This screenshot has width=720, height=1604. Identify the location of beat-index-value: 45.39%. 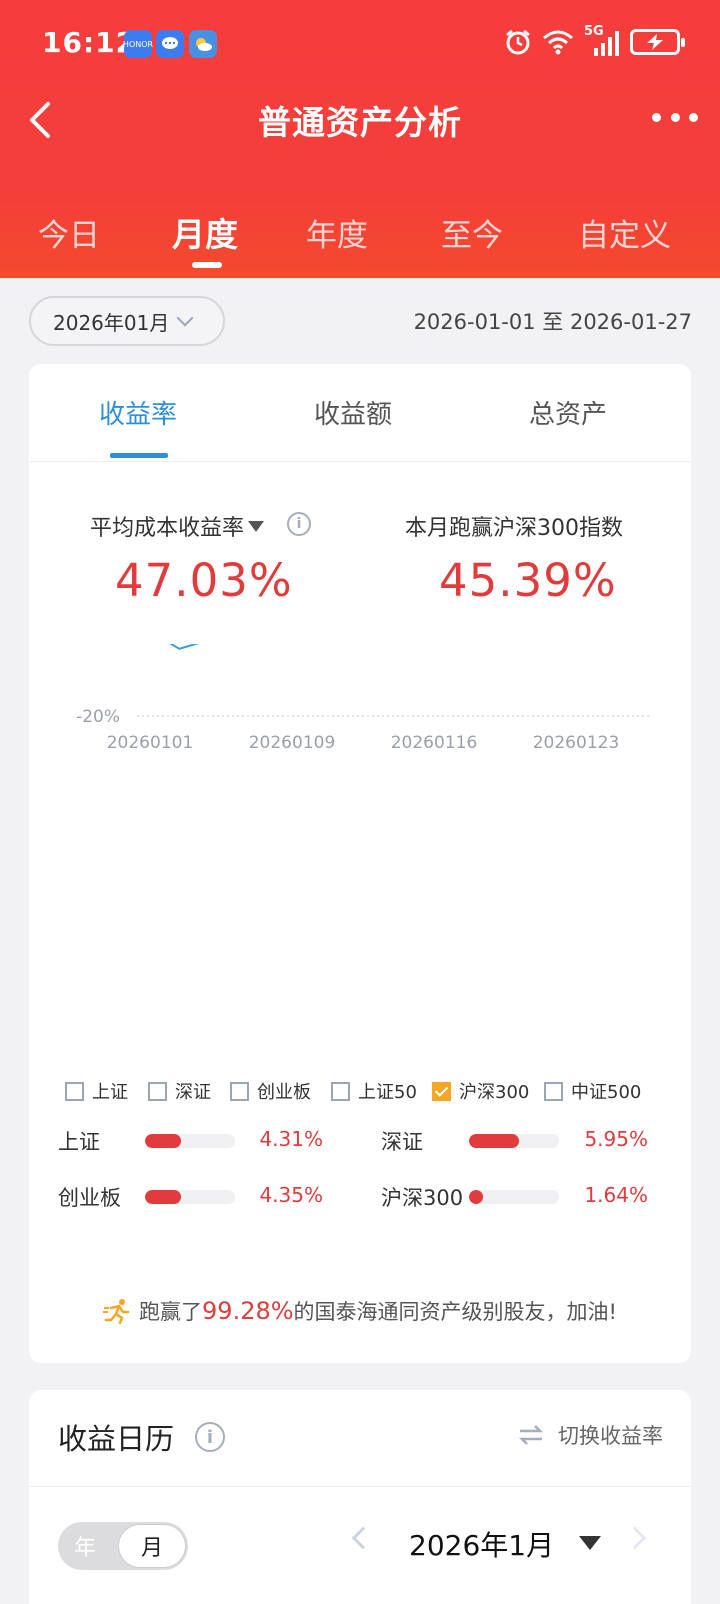
(528, 580).